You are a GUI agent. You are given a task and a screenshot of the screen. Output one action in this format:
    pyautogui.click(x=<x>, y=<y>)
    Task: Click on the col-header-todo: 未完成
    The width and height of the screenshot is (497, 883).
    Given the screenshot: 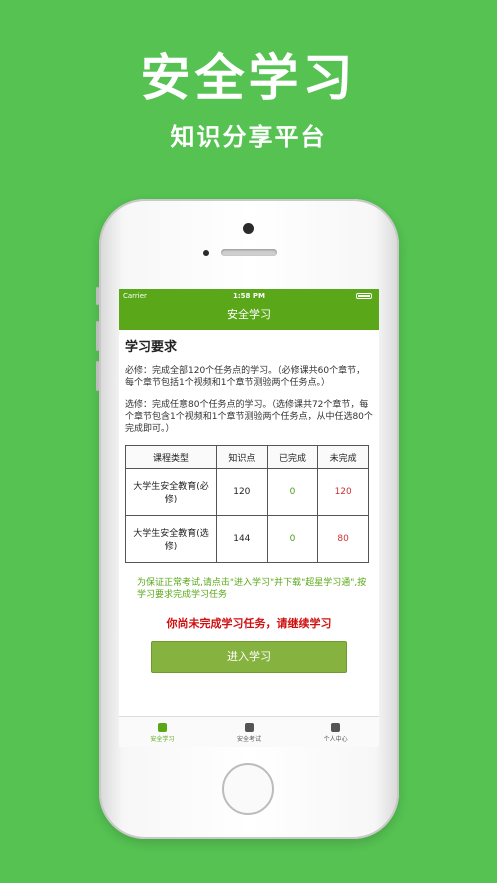 What is the action you would take?
    pyautogui.click(x=343, y=457)
    